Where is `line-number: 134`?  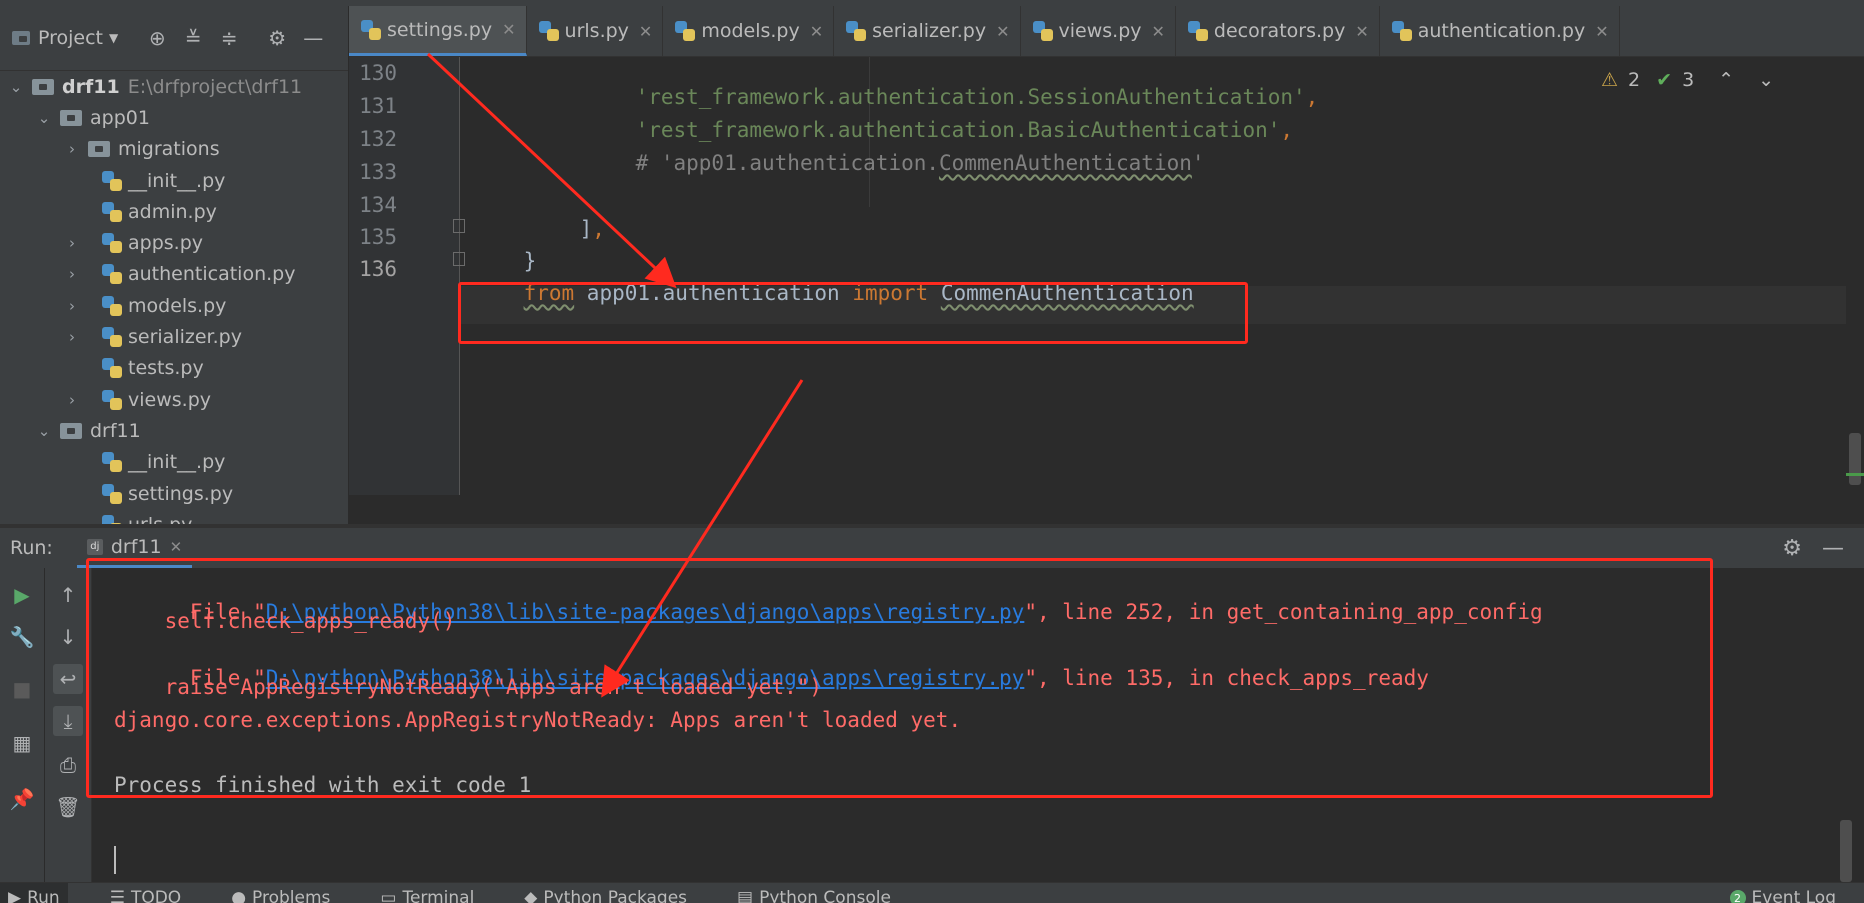
line-number: 134 is located at coordinates (378, 205).